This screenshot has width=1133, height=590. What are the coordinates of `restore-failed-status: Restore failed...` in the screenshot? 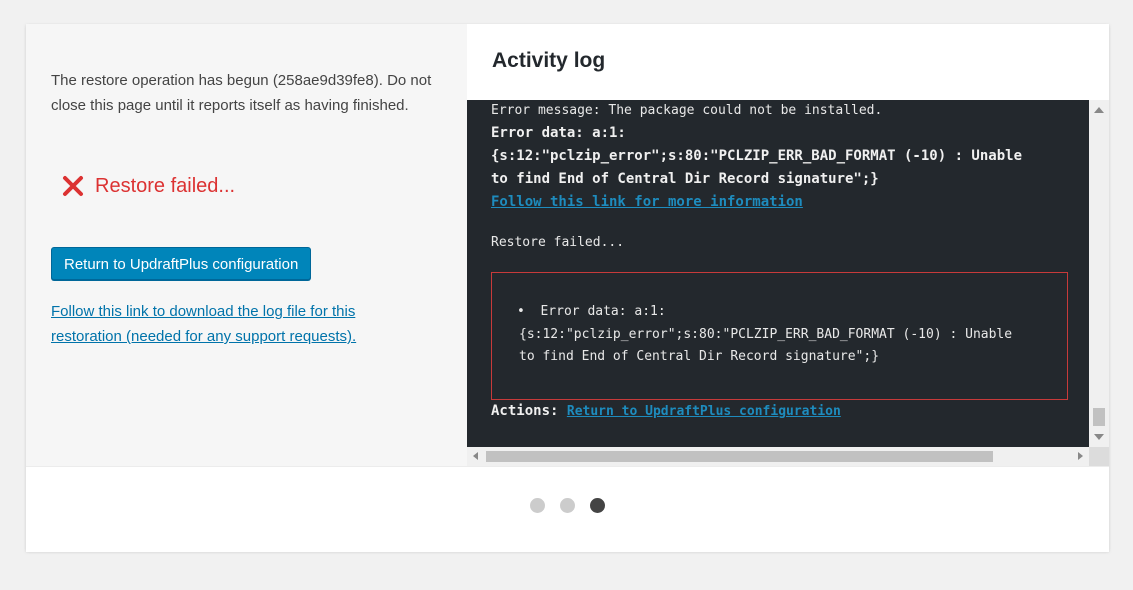 It's located at (148, 186).